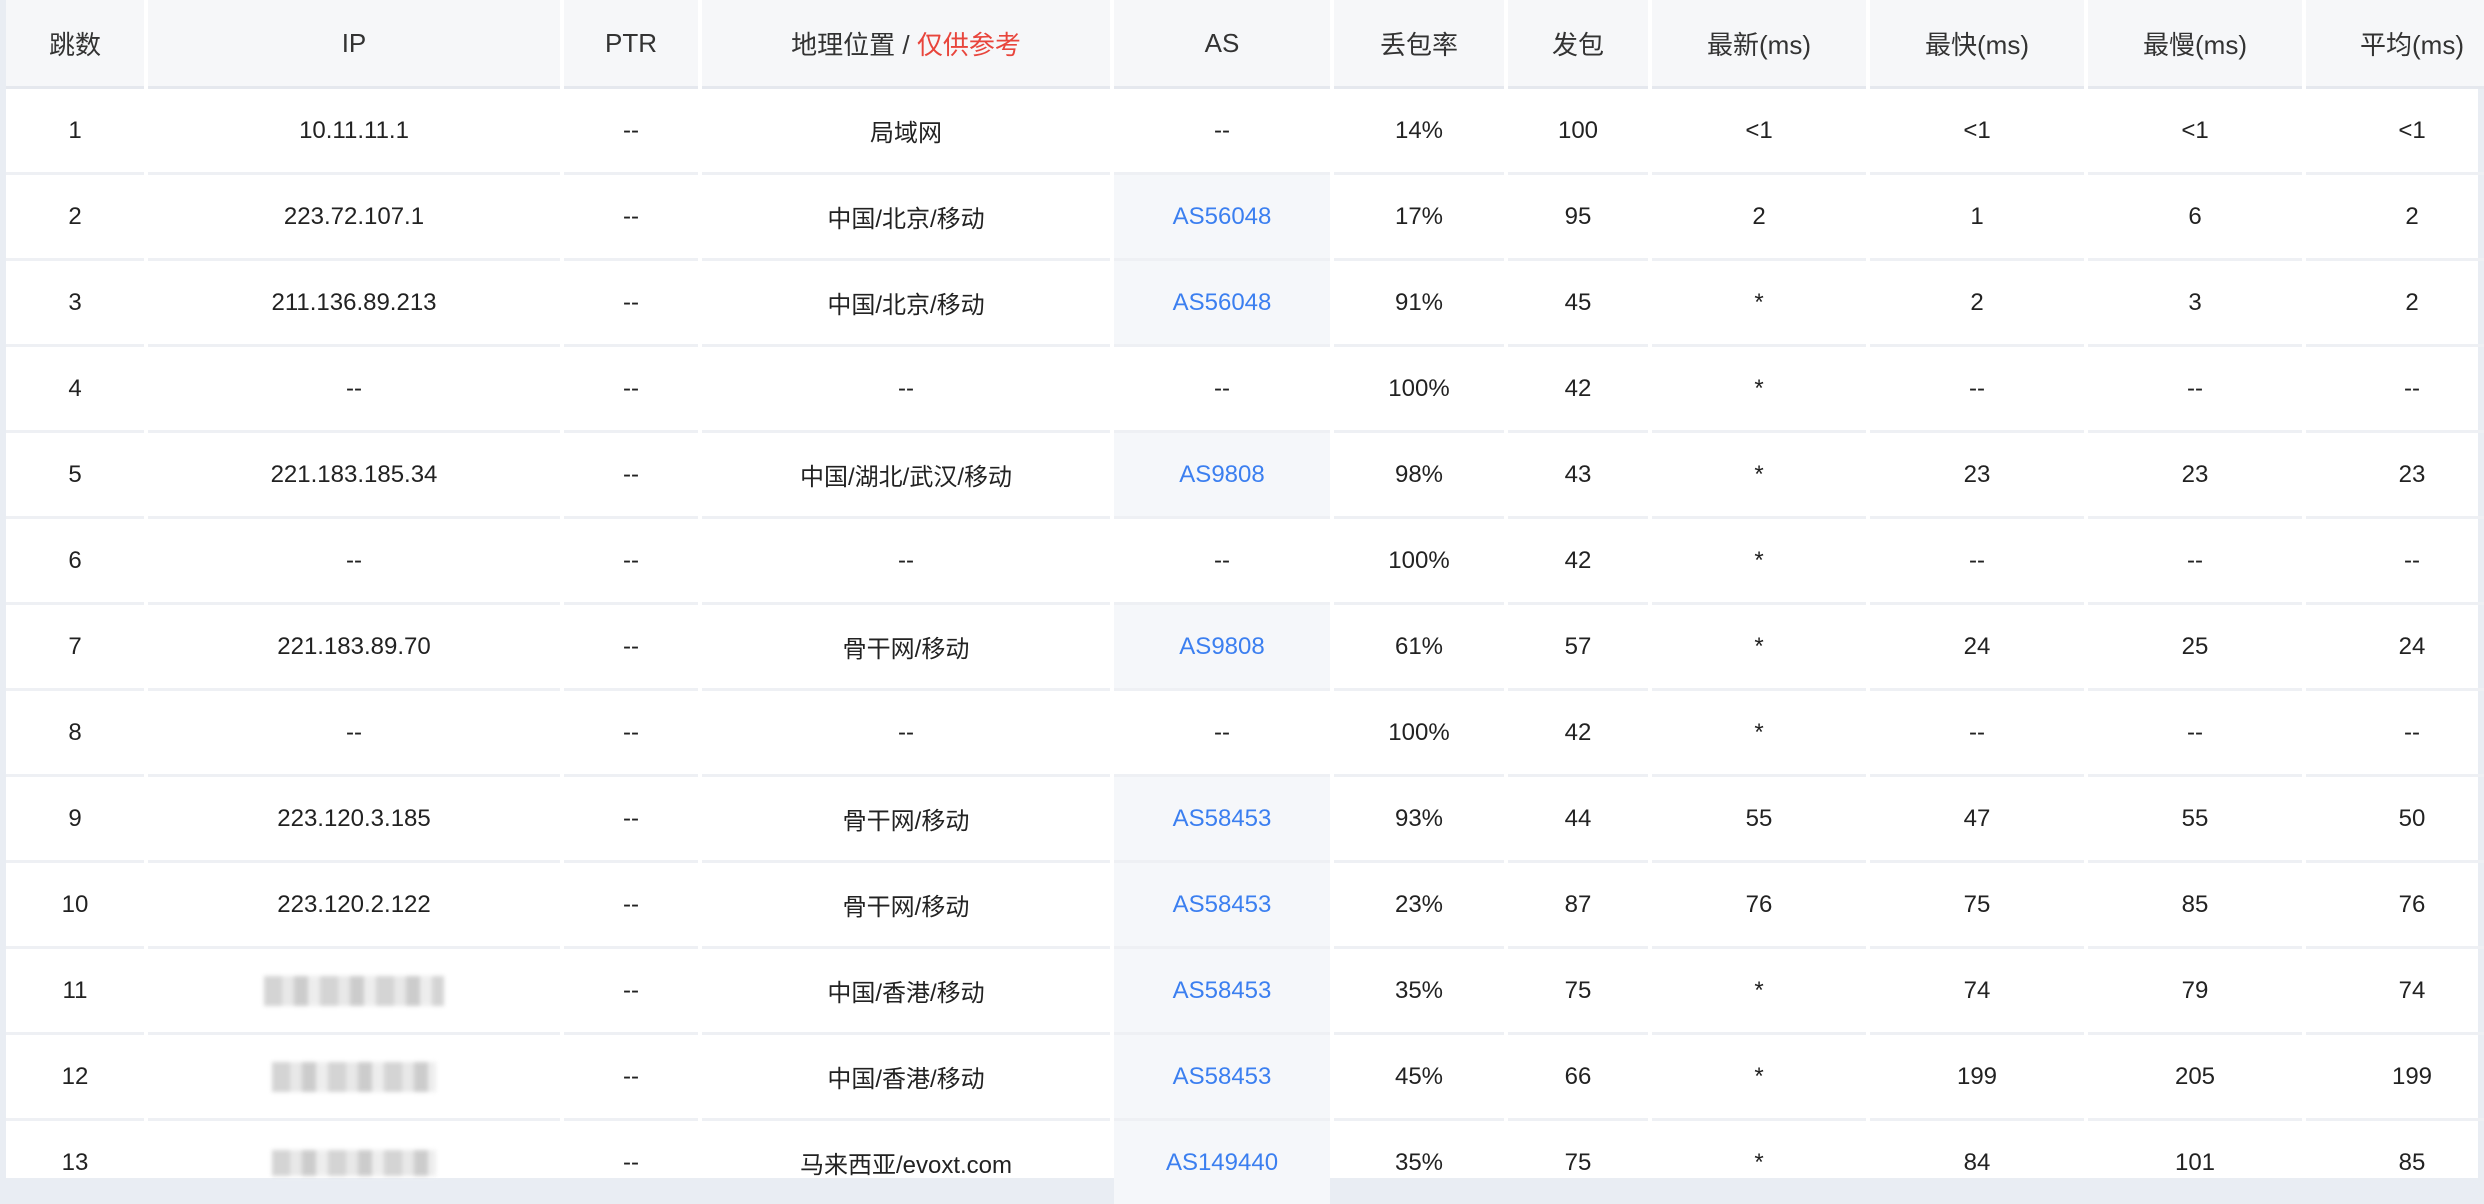 The width and height of the screenshot is (2484, 1204). Describe the element at coordinates (2395, 906) in the screenshot. I see `cell-avg: 76` at that location.